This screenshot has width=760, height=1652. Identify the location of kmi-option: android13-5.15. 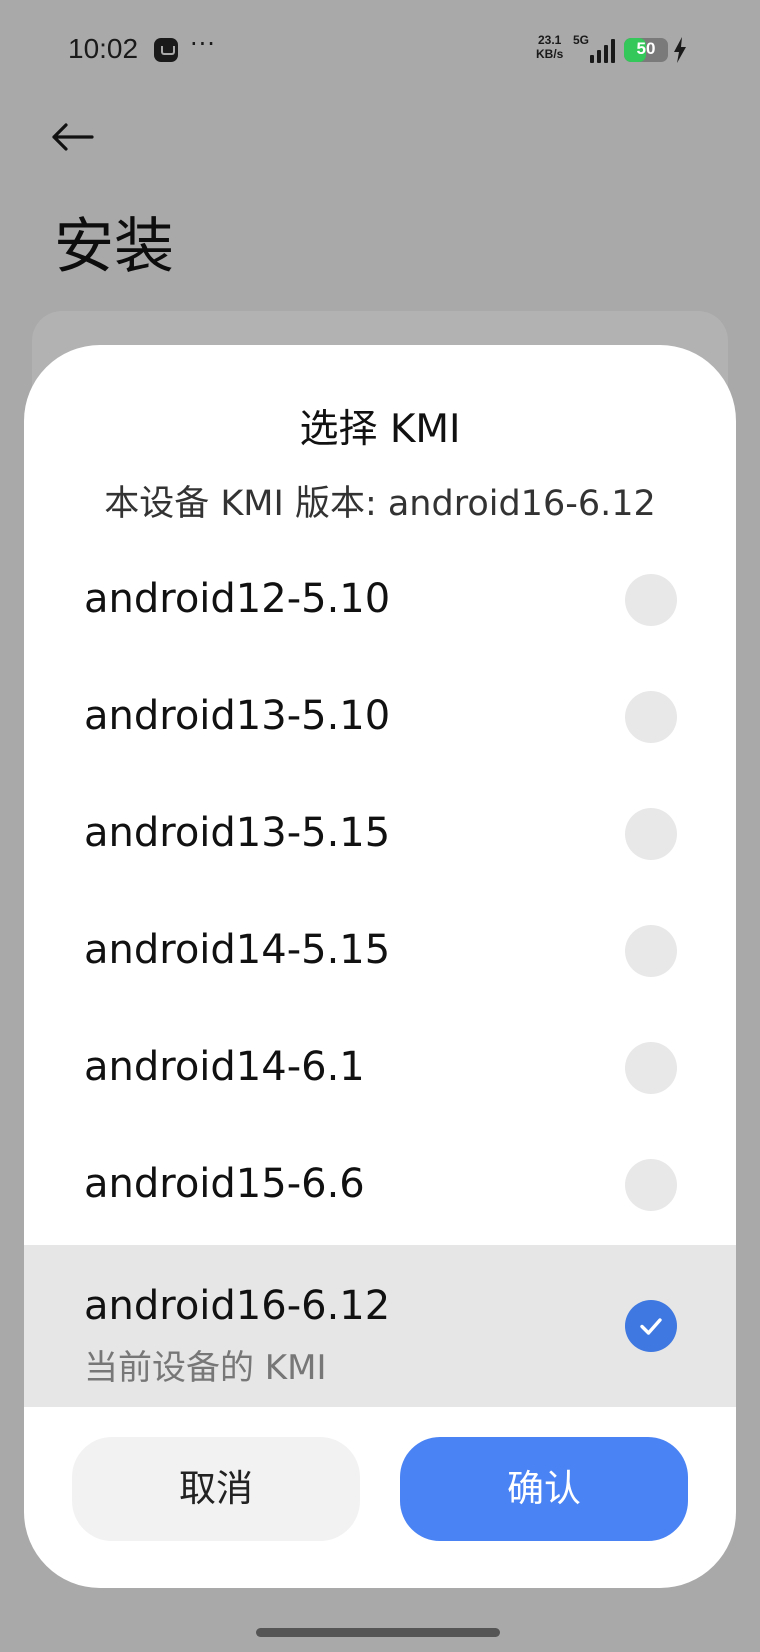
(380, 833).